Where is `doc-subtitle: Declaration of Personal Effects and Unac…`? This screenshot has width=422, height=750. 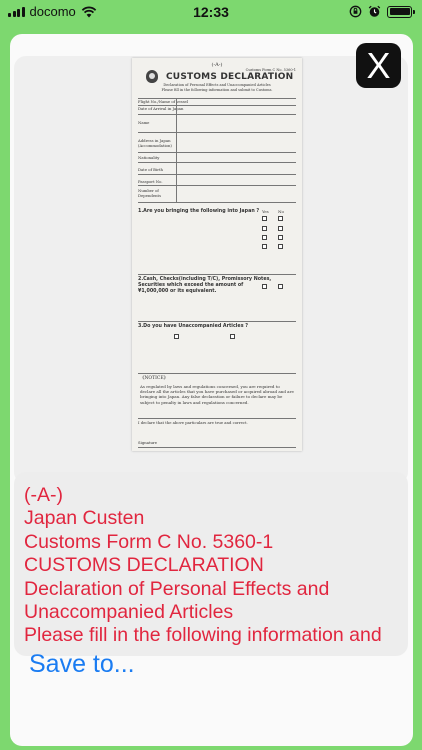
doc-subtitle: Declaration of Personal Effects and Unac… is located at coordinates (217, 85).